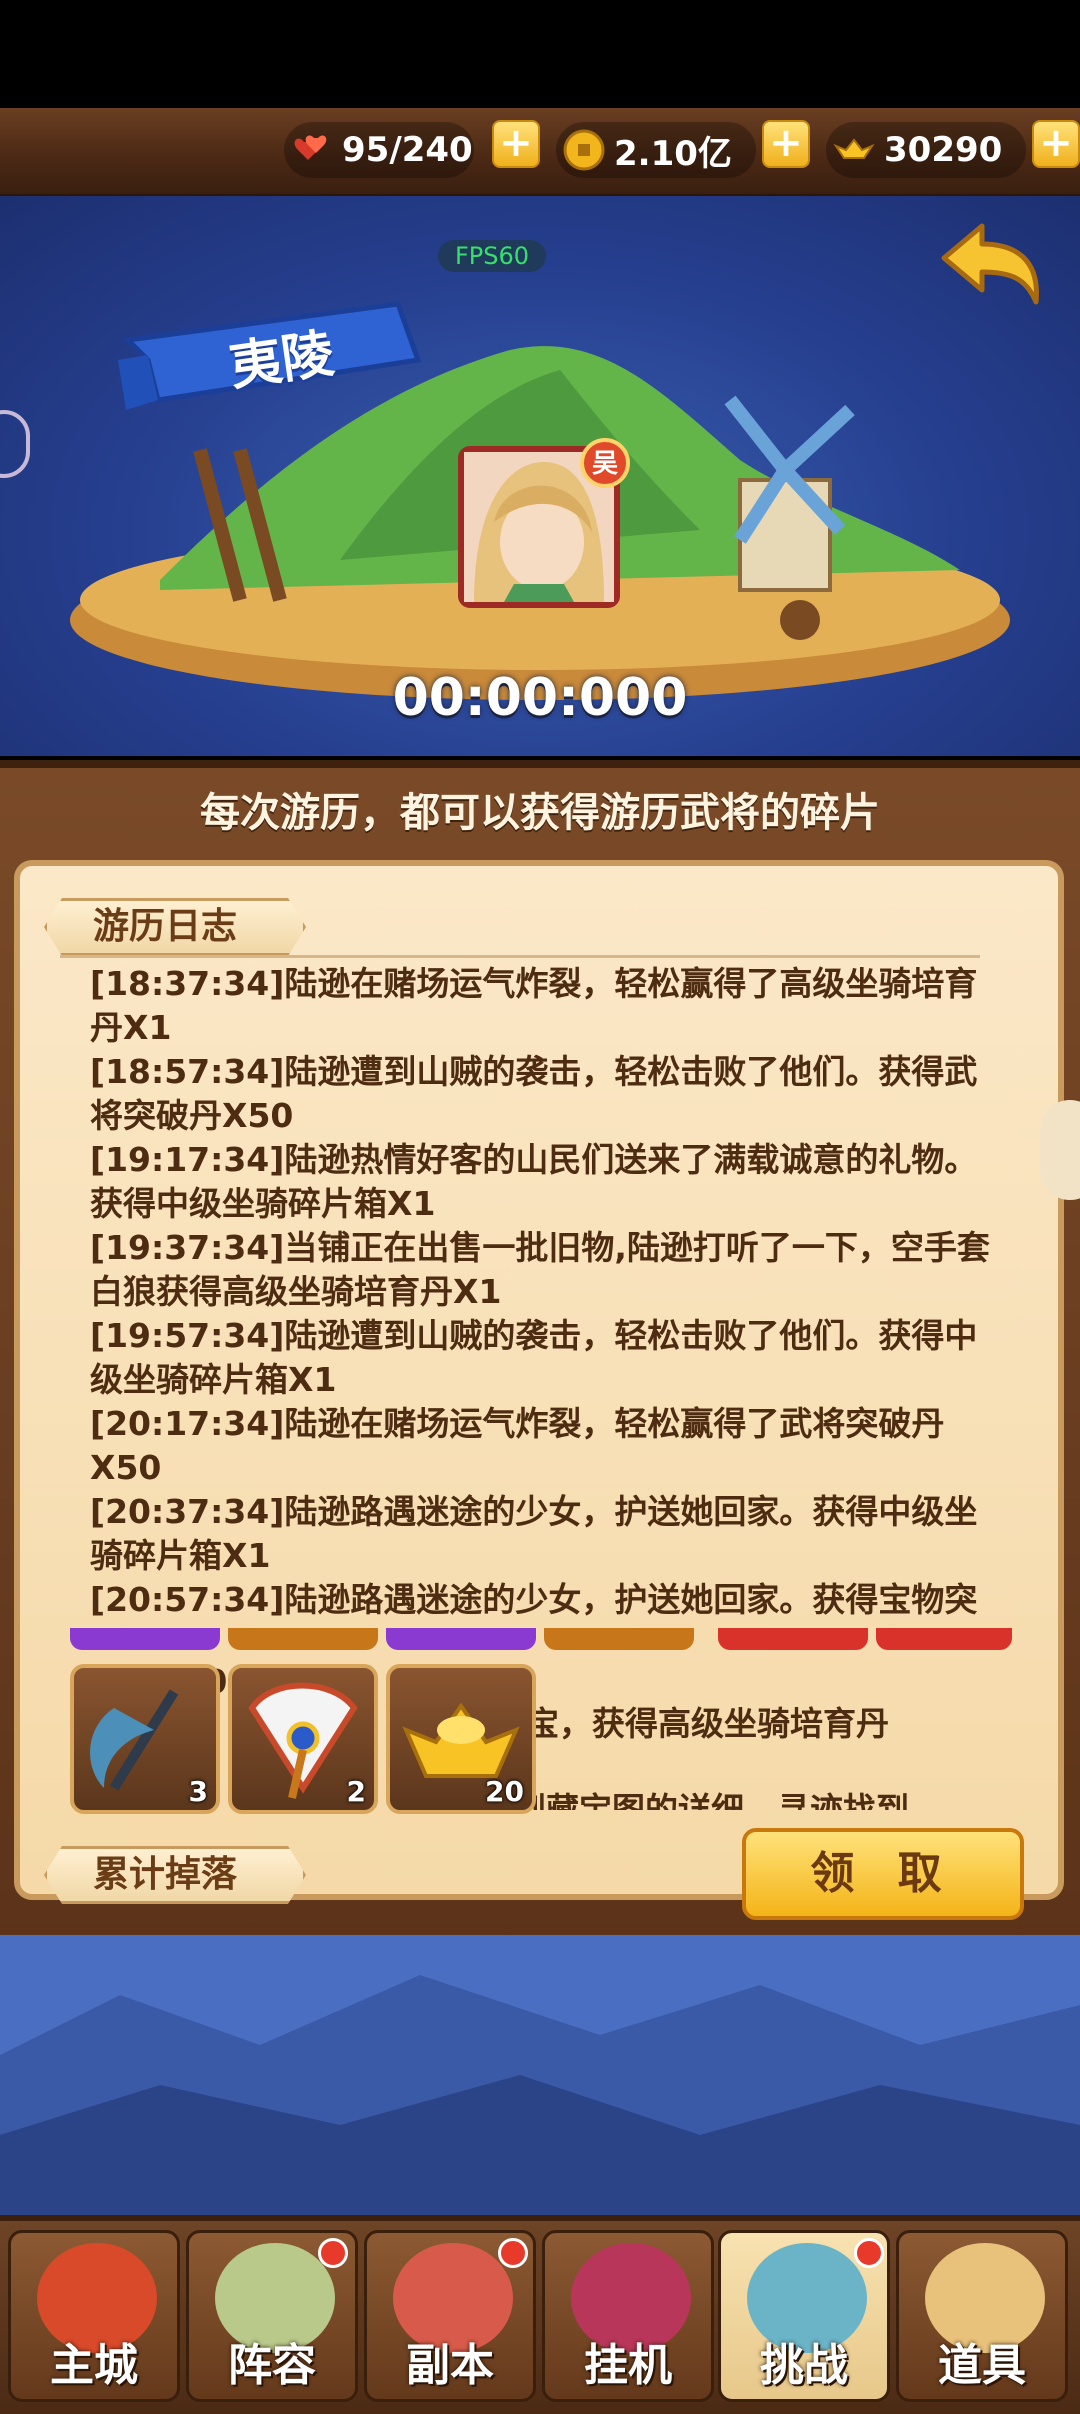  I want to click on drop-item: 3, so click(145, 1739).